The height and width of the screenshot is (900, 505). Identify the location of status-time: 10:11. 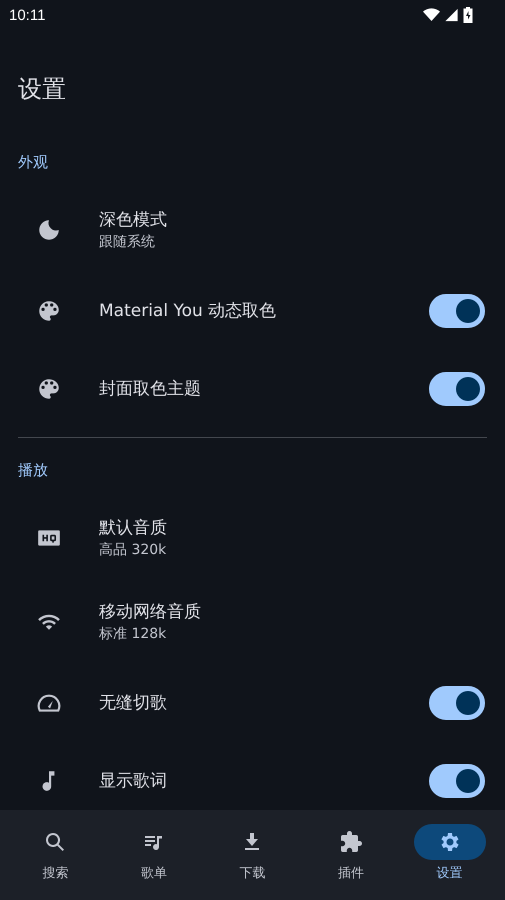
(27, 15).